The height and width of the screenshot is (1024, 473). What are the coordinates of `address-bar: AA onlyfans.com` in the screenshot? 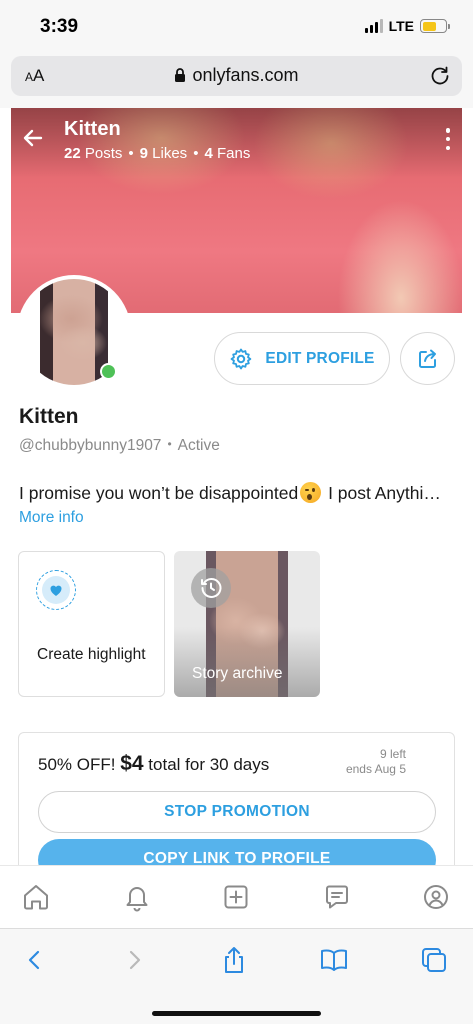 It's located at (236, 76).